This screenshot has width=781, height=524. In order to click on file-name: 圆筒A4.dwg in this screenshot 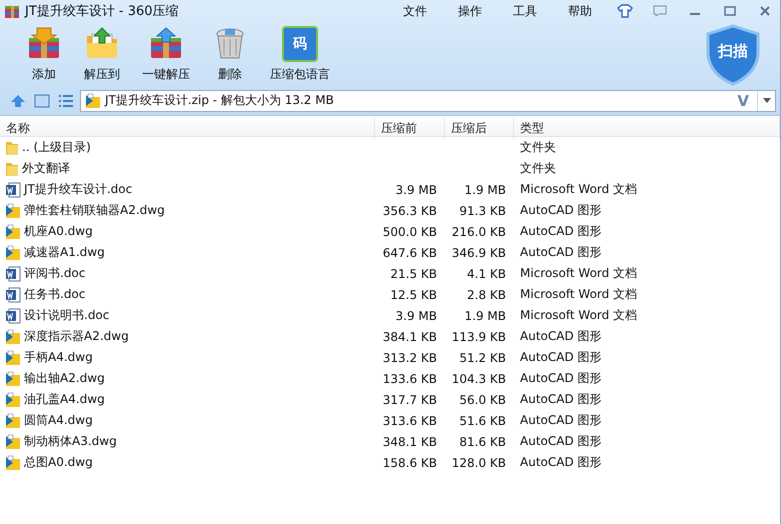, I will do `click(58, 420)`.